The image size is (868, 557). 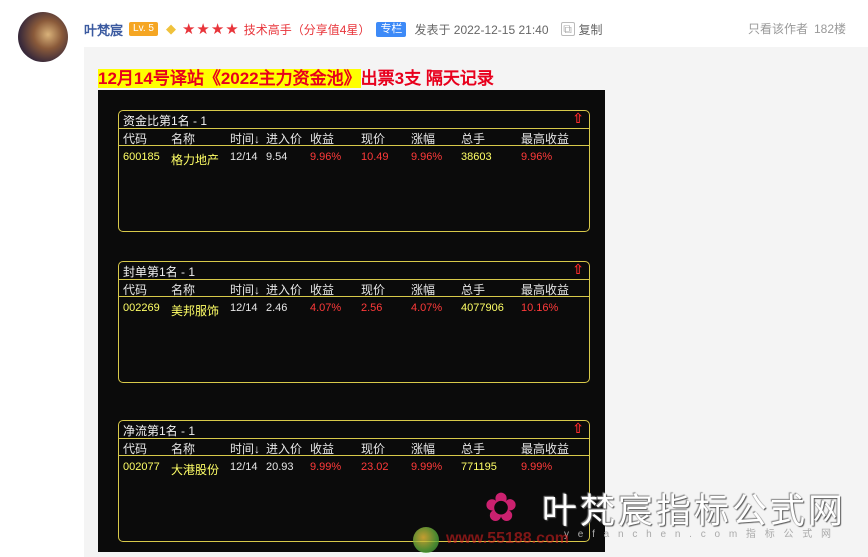 What do you see at coordinates (476, 157) in the screenshot?
I see `cell-volume: 38603` at bounding box center [476, 157].